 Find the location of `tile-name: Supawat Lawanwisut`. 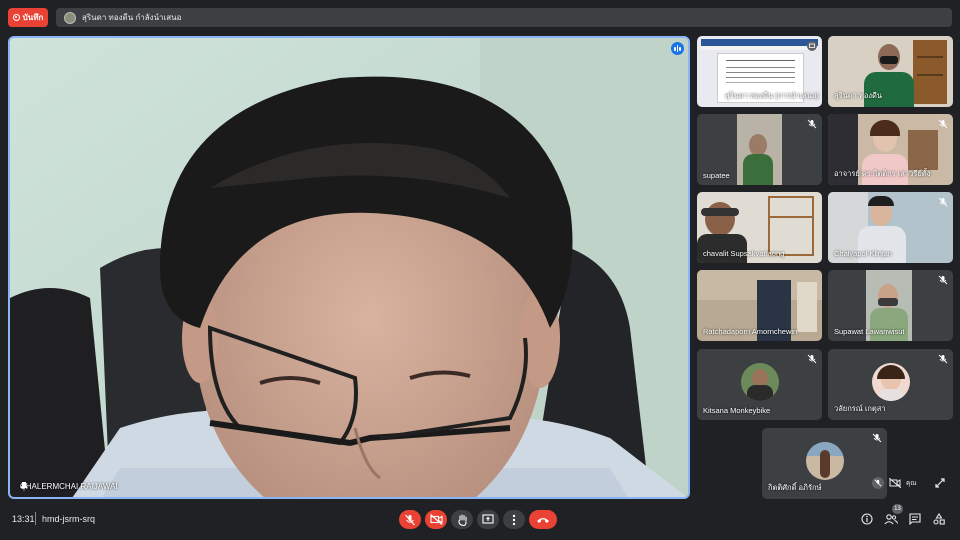

tile-name: Supawat Lawanwisut is located at coordinates (869, 331).